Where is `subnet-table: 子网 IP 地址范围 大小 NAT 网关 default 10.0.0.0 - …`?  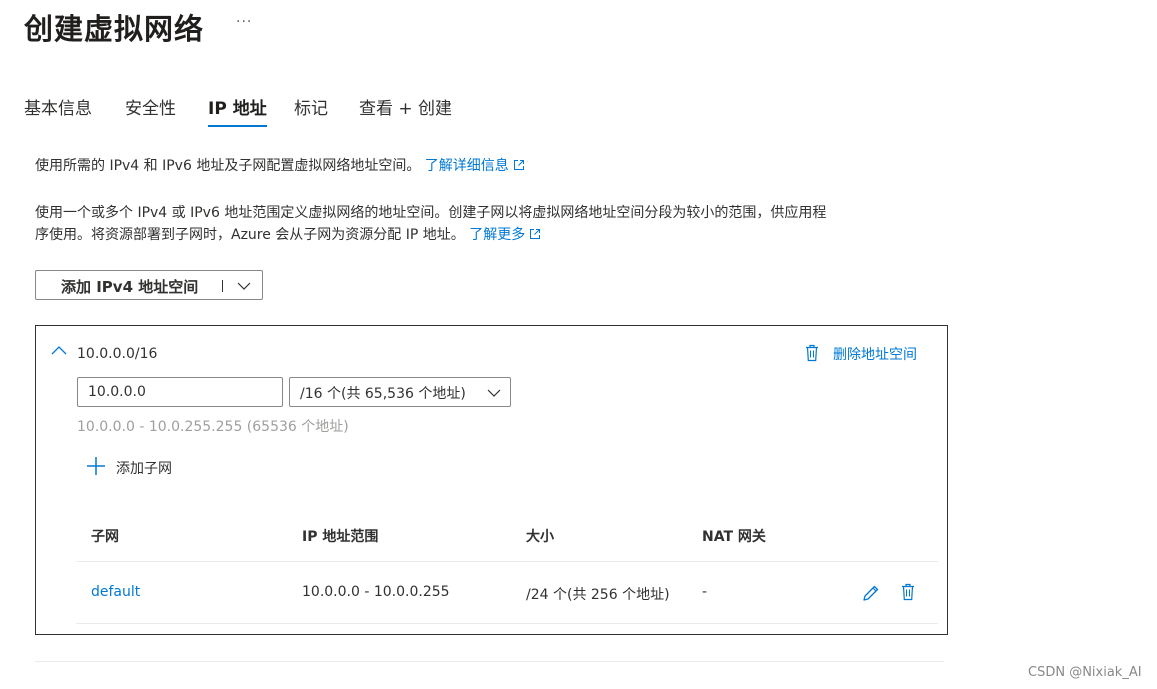 subnet-table: 子网 IP 地址范围 大小 NAT 网关 default 10.0.0.0 - … is located at coordinates (507, 569).